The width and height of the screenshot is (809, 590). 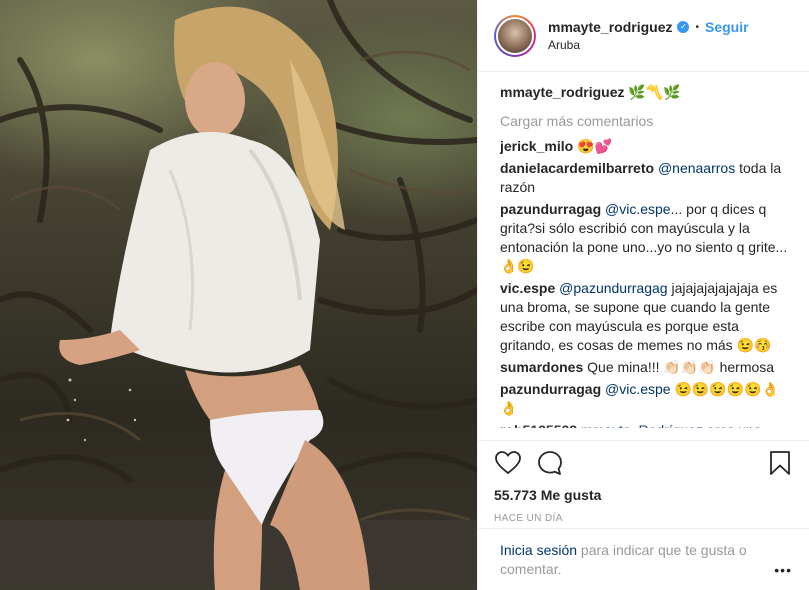 I want to click on post-timestamp: Hace un día, so click(x=644, y=518).